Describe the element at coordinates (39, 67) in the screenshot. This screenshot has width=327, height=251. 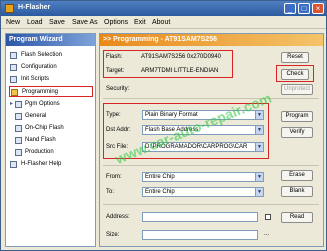
I see `nav-label: Configuration` at that location.